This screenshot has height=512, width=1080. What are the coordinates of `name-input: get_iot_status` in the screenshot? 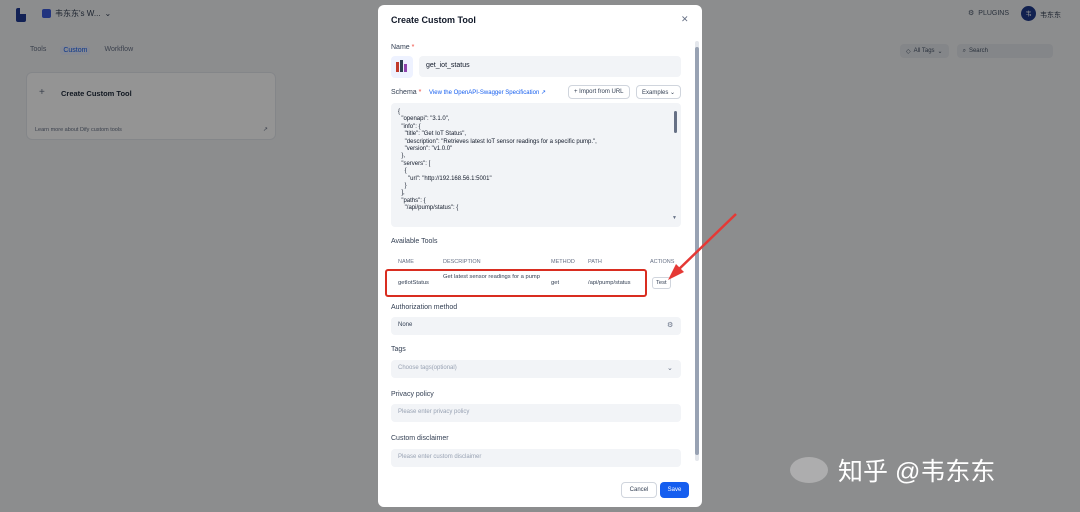 It's located at (550, 66).